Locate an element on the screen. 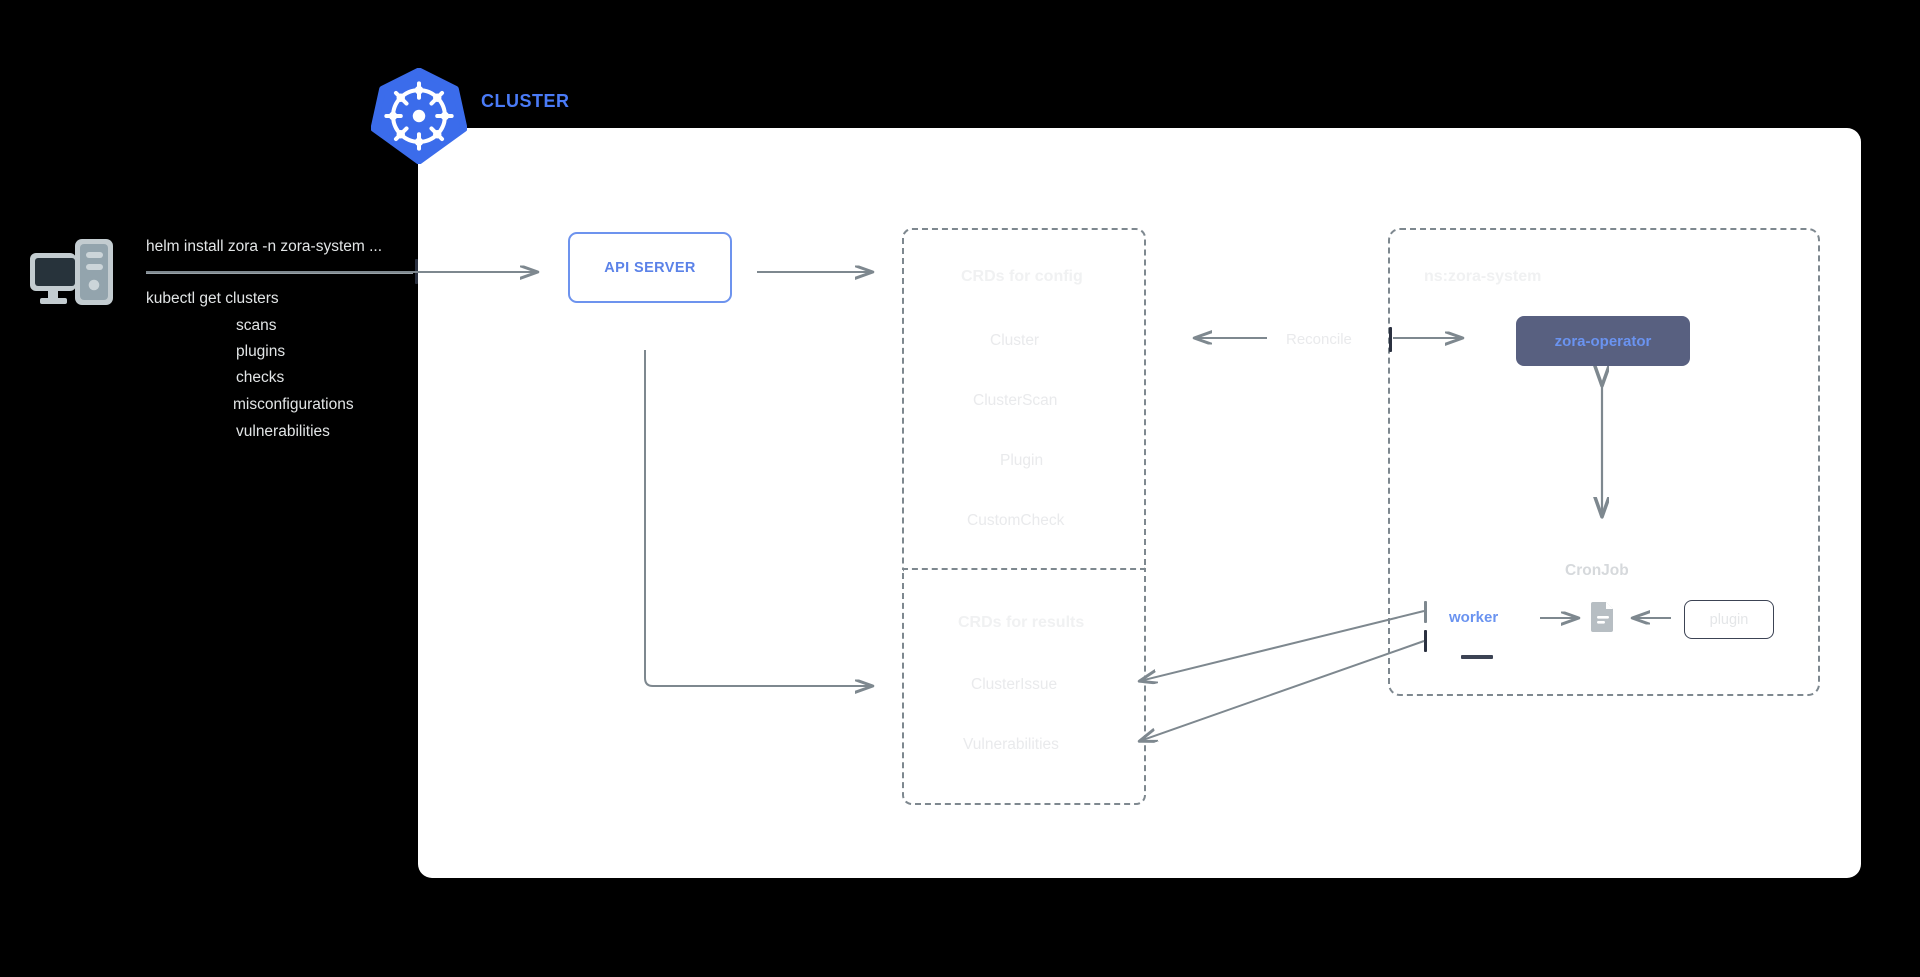  desktop-computer-icon is located at coordinates (75, 271).